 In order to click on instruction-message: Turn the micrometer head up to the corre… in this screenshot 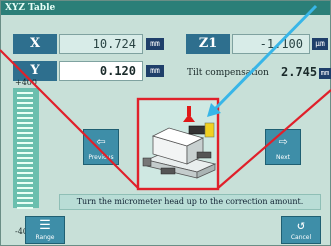, I will do `click(190, 202)`.